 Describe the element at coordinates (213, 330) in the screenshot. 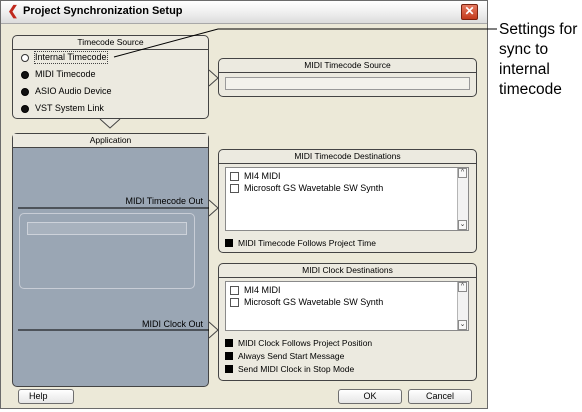

I see `clock-out-arrow` at that location.